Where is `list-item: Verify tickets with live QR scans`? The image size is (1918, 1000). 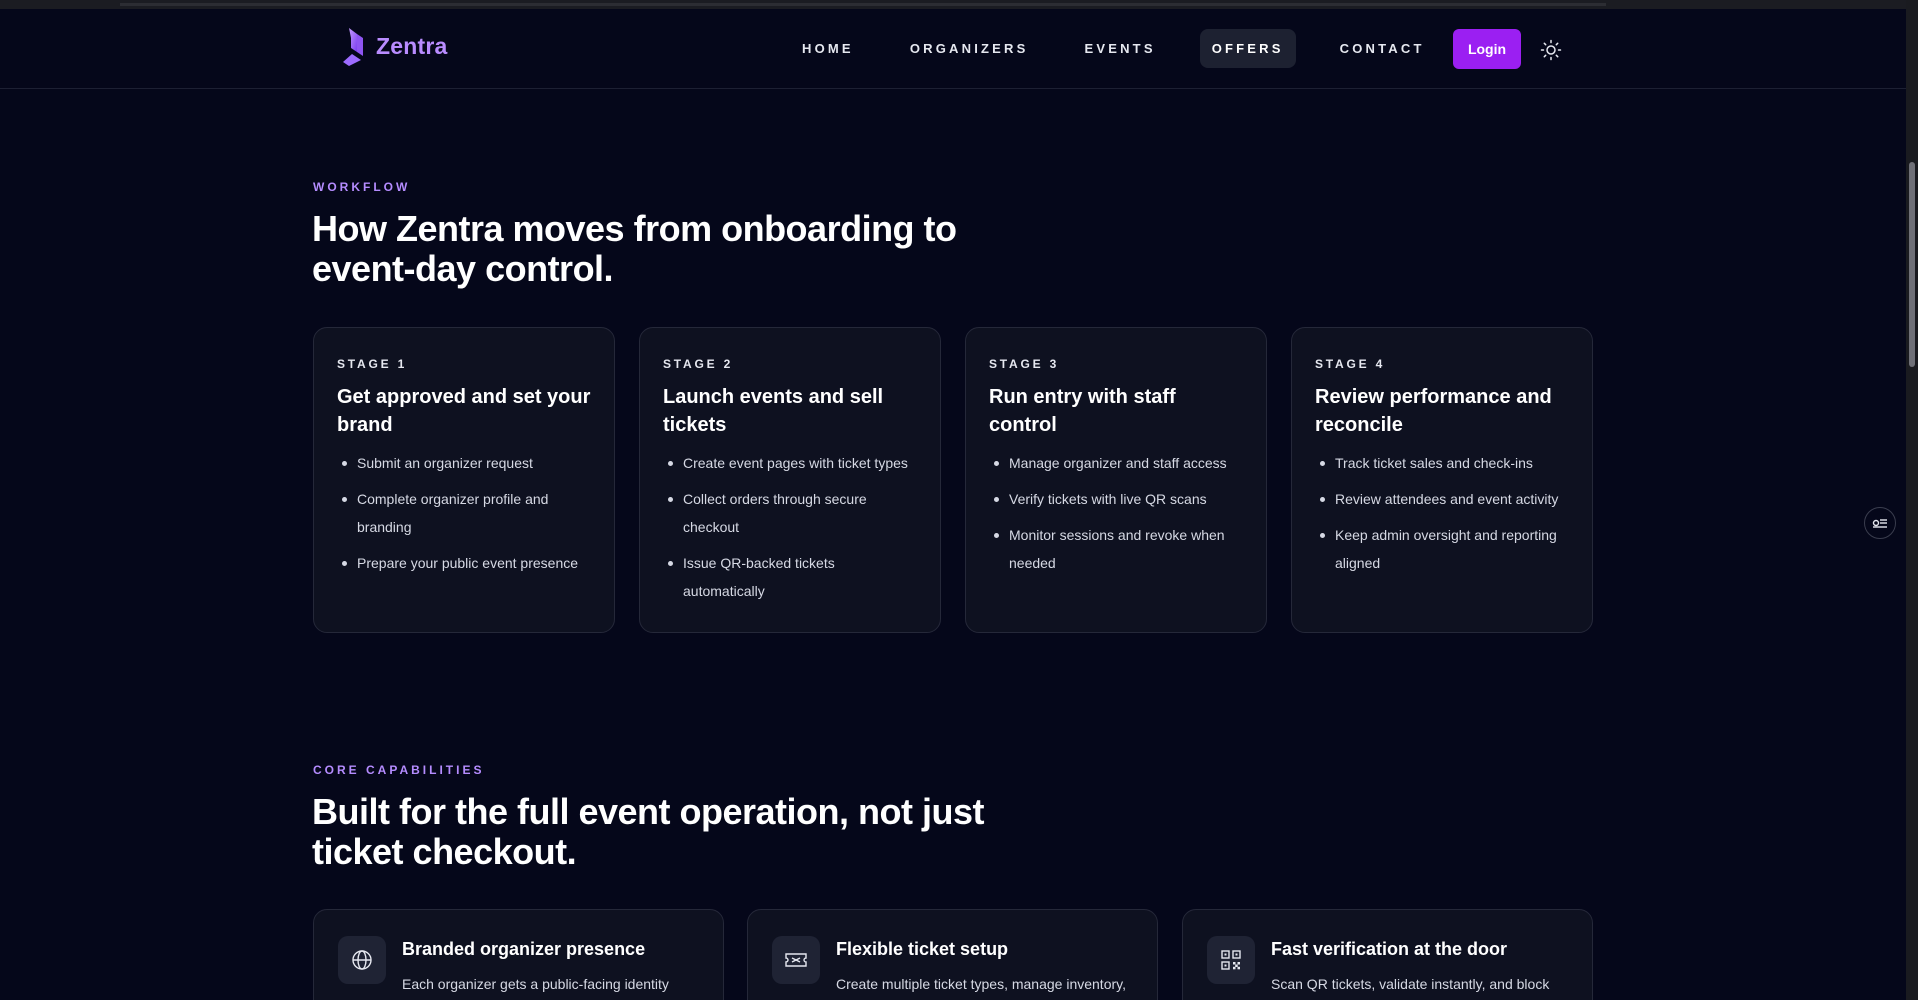
list-item: Verify tickets with live QR scans is located at coordinates (1116, 499).